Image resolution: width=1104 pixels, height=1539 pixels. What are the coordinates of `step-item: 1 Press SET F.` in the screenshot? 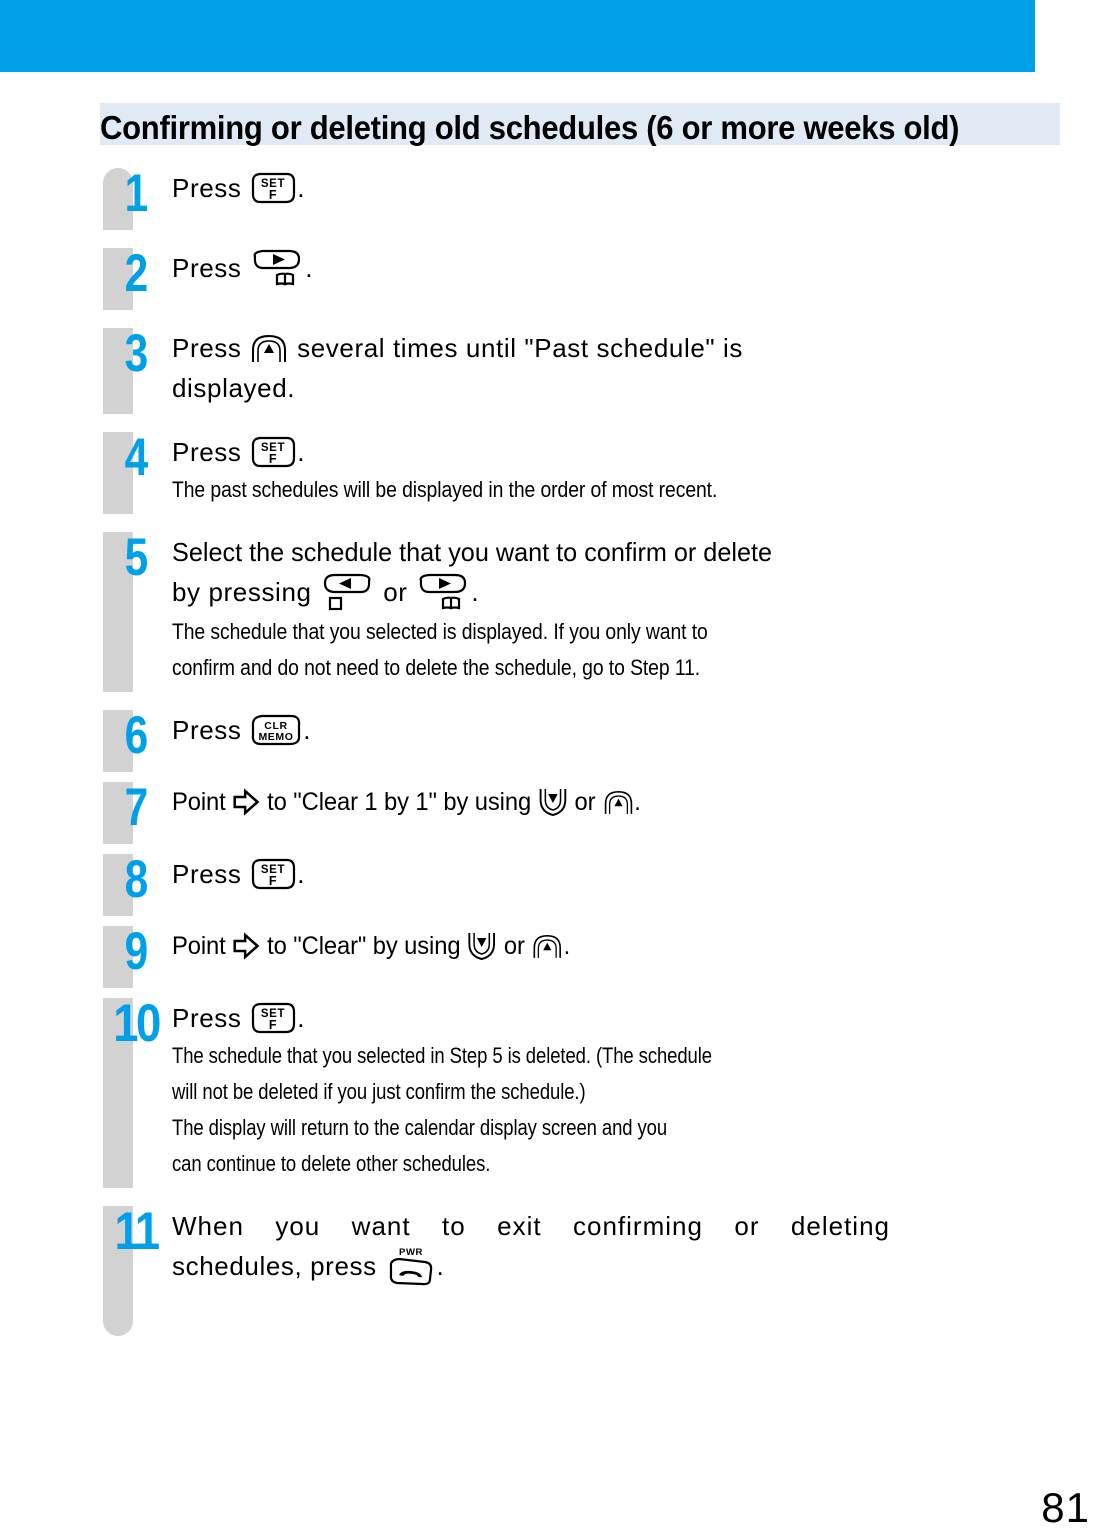 It's located at (552, 197).